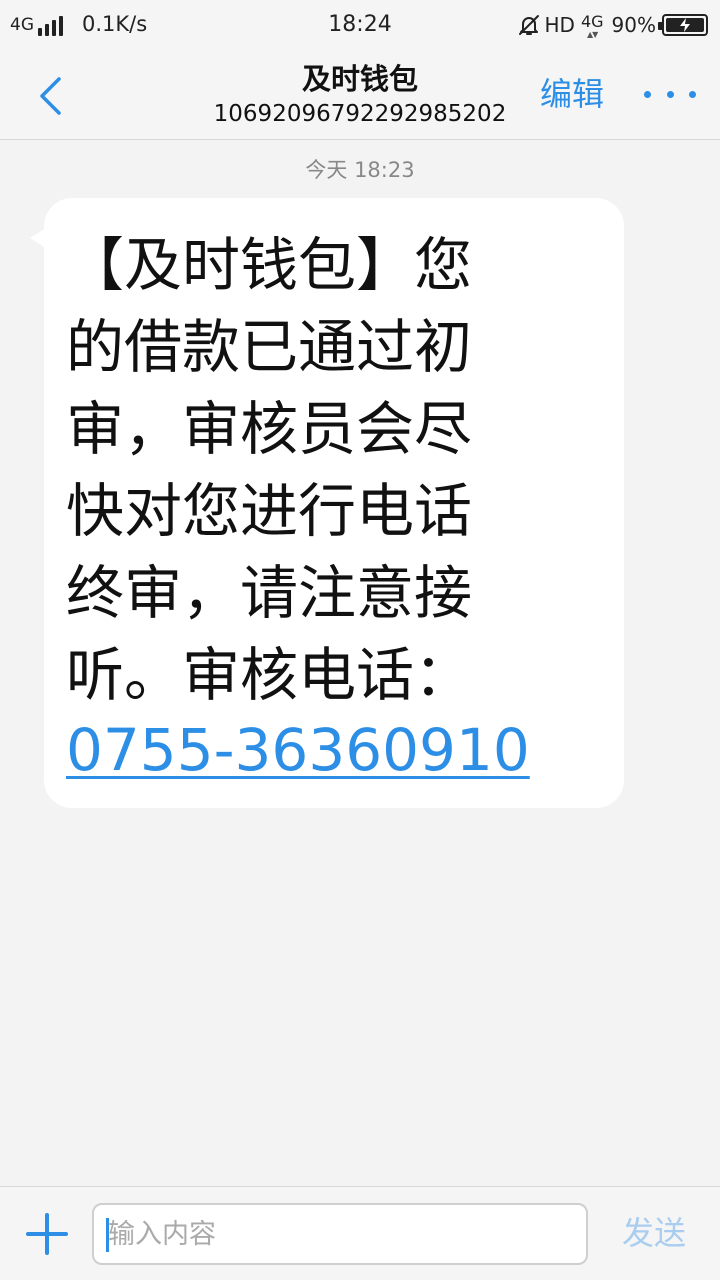 This screenshot has height=1280, width=720. Describe the element at coordinates (592, 21) in the screenshot. I see `network-type-right-label: 4G` at that location.